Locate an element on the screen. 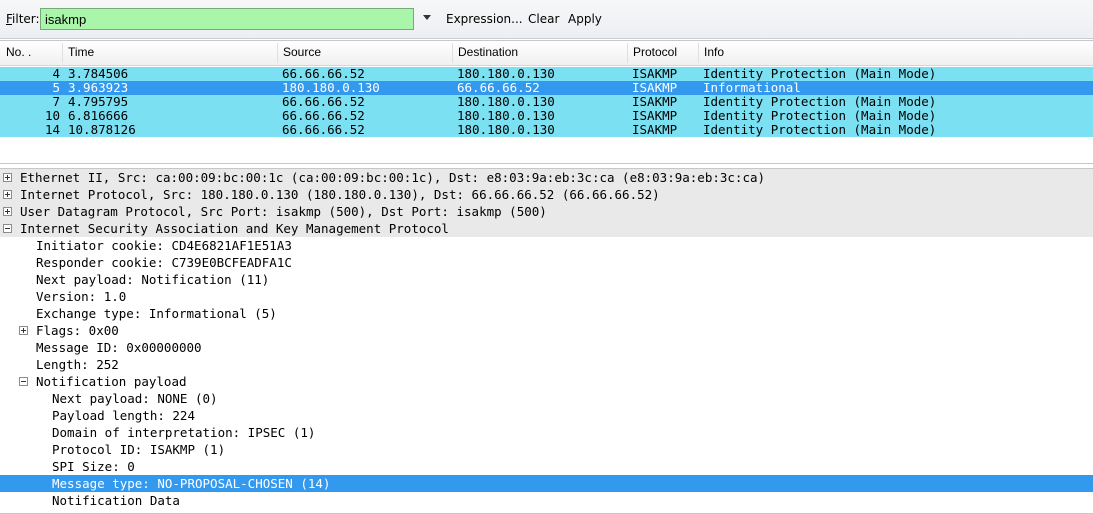 The height and width of the screenshot is (514, 1093). tree-item-label: Exchange type: Informational (5) is located at coordinates (156, 313).